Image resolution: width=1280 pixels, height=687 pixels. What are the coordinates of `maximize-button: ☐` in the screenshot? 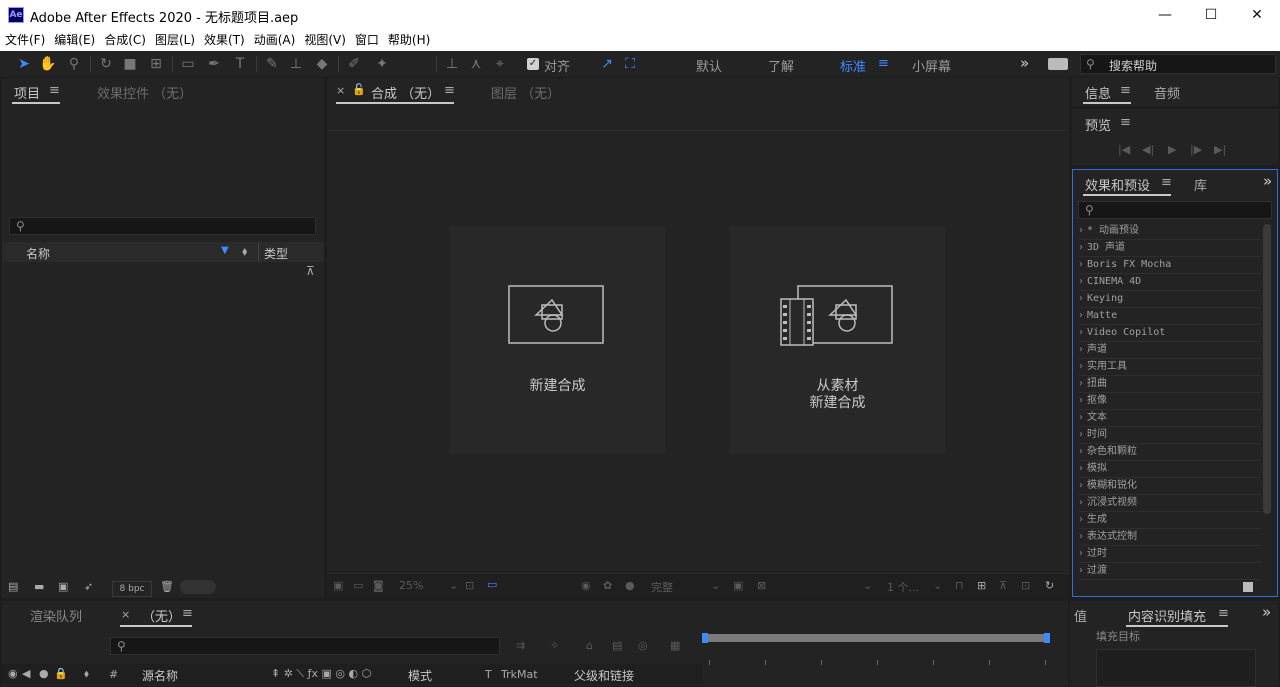 It's located at (1211, 15).